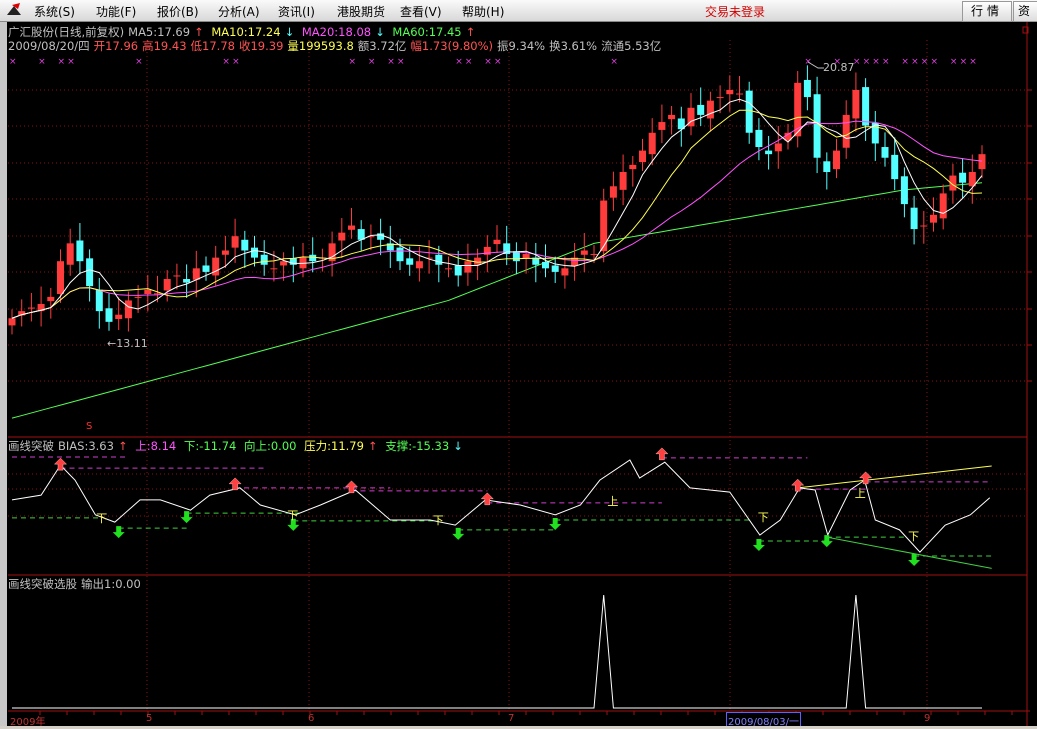  I want to click on change: 幅1.73(9.80%), so click(452, 46).